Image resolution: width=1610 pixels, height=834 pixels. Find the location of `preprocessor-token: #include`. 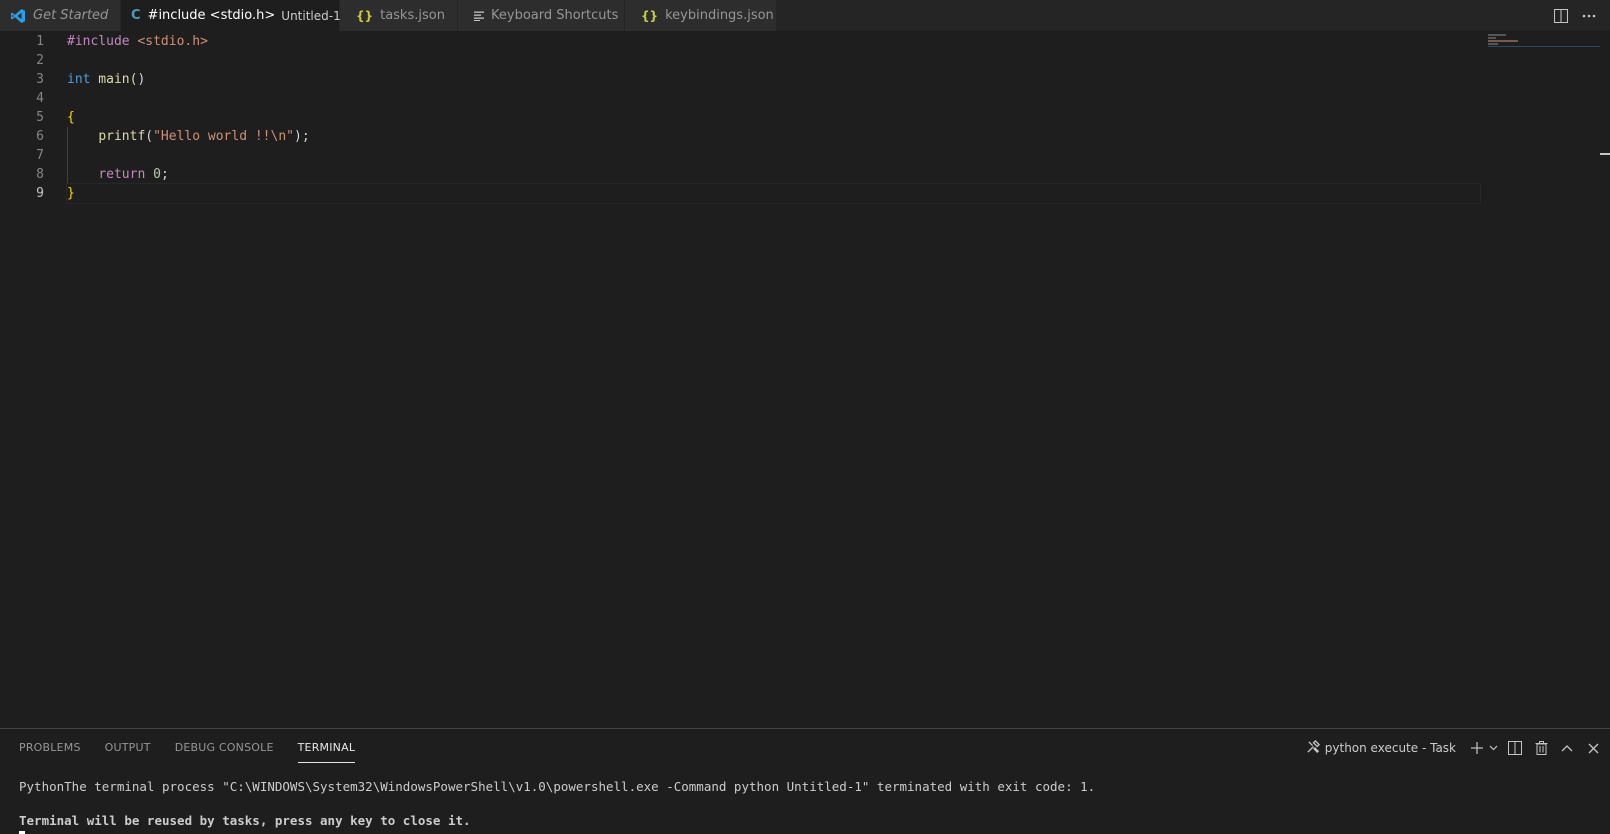

preprocessor-token: #include is located at coordinates (98, 41).